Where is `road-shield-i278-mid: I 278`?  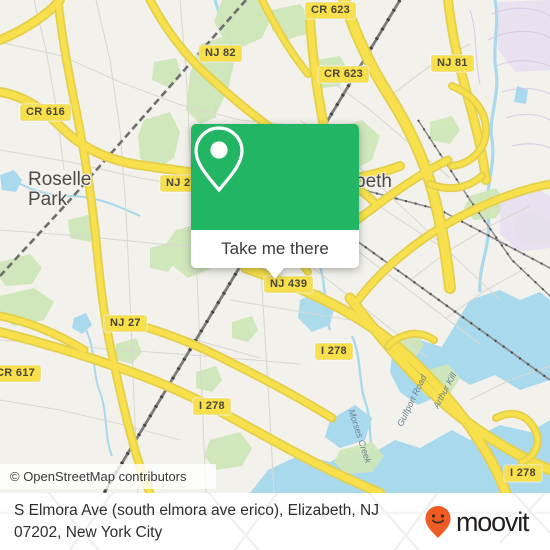 road-shield-i278-mid: I 278 is located at coordinates (334, 351).